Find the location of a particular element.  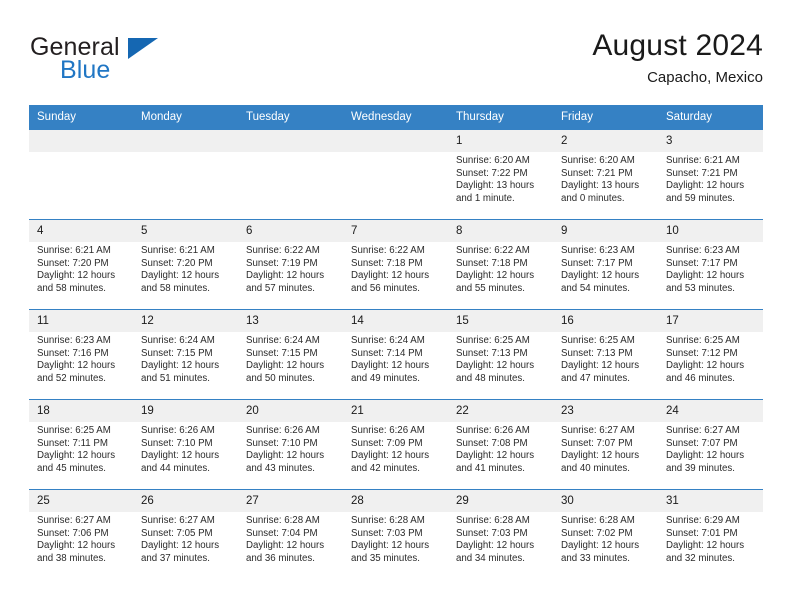

day-number: 30 is located at coordinates (605, 501).